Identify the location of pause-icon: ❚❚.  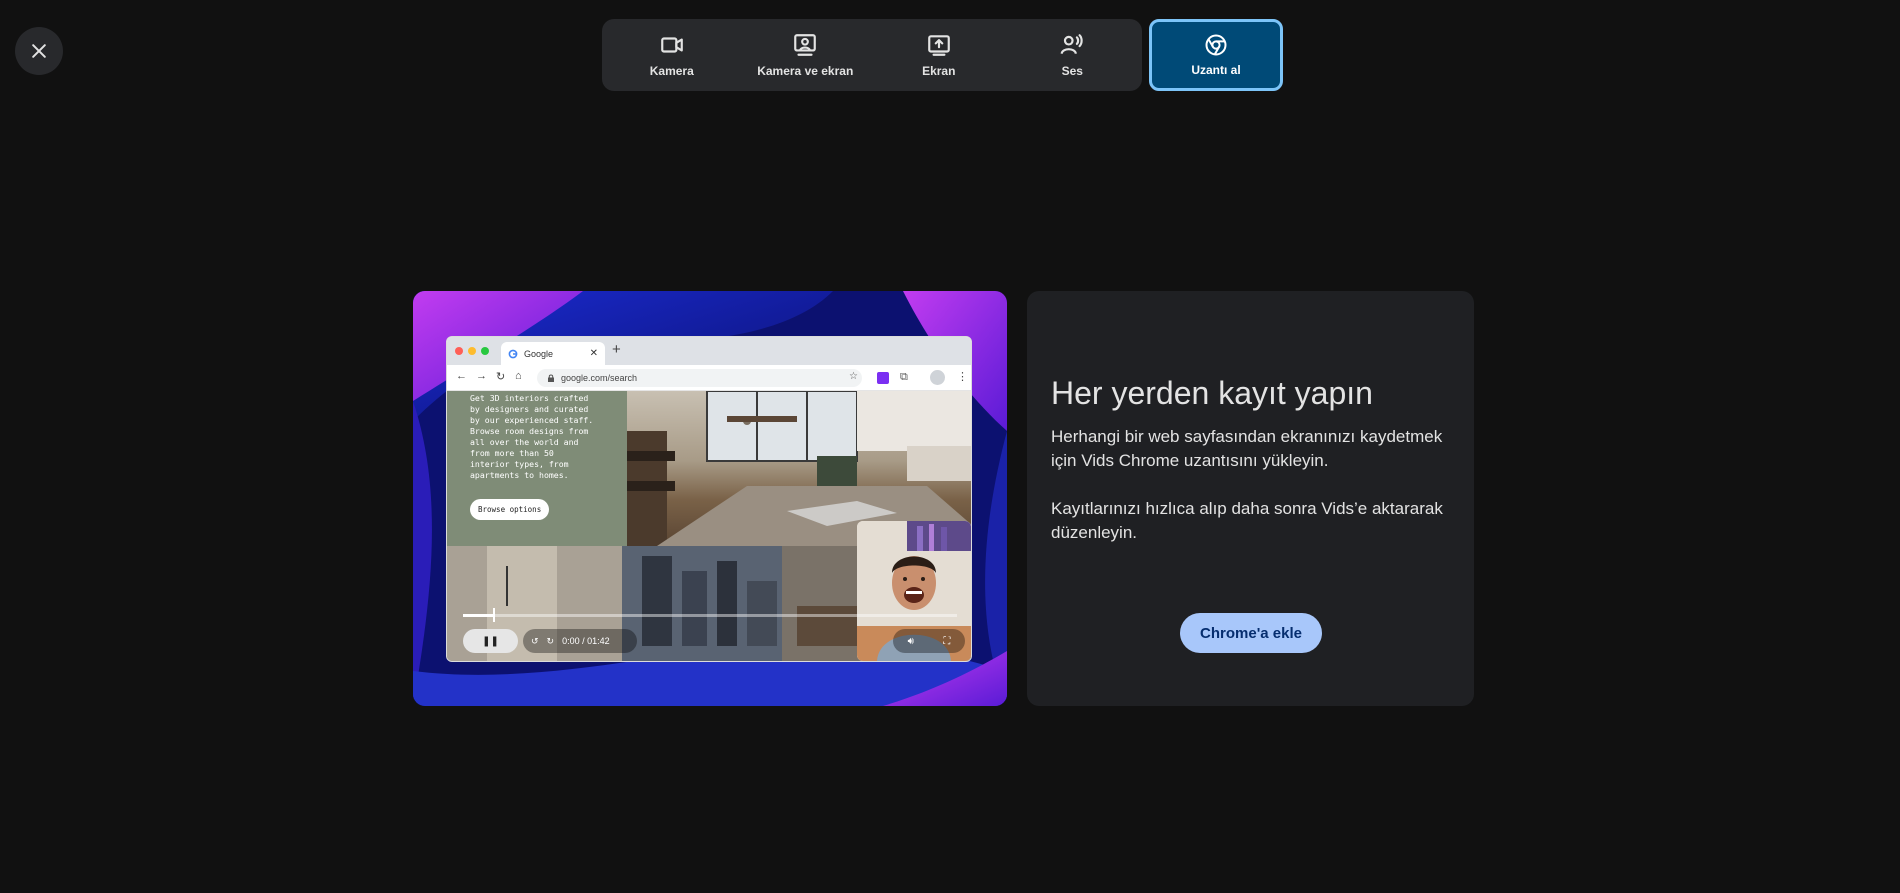
(490, 641).